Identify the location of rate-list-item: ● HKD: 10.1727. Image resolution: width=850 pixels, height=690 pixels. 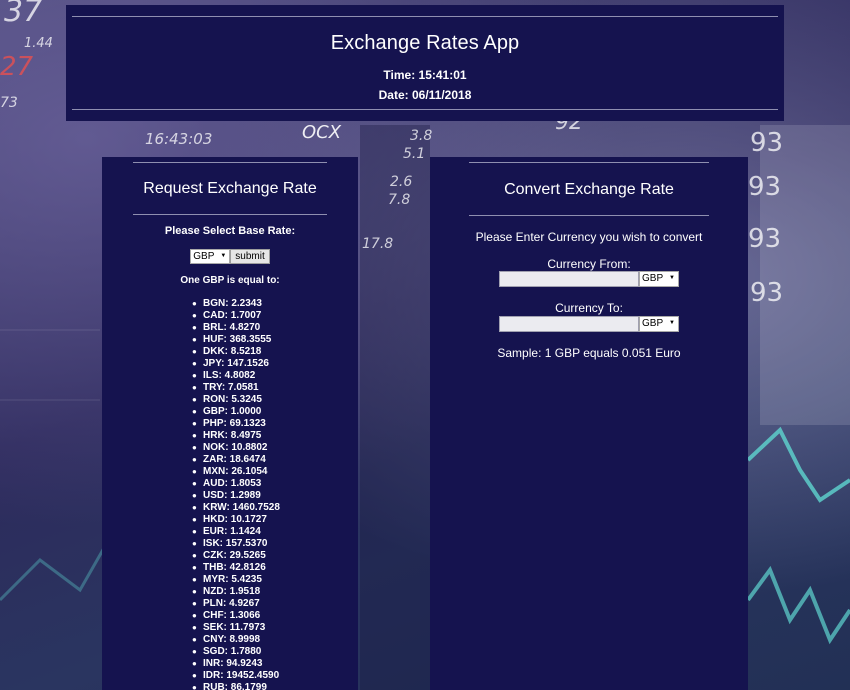
(236, 520).